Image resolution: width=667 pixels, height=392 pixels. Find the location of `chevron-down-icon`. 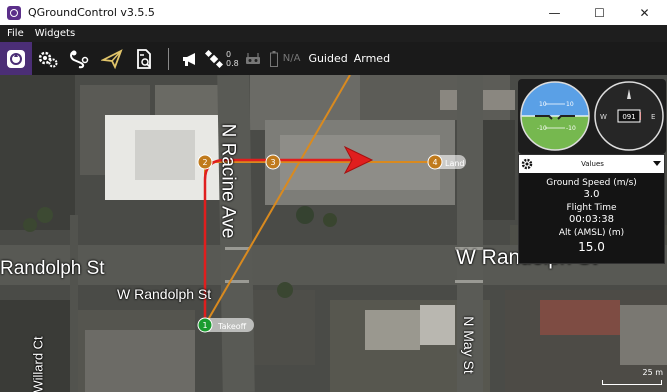

chevron-down-icon is located at coordinates (657, 163).